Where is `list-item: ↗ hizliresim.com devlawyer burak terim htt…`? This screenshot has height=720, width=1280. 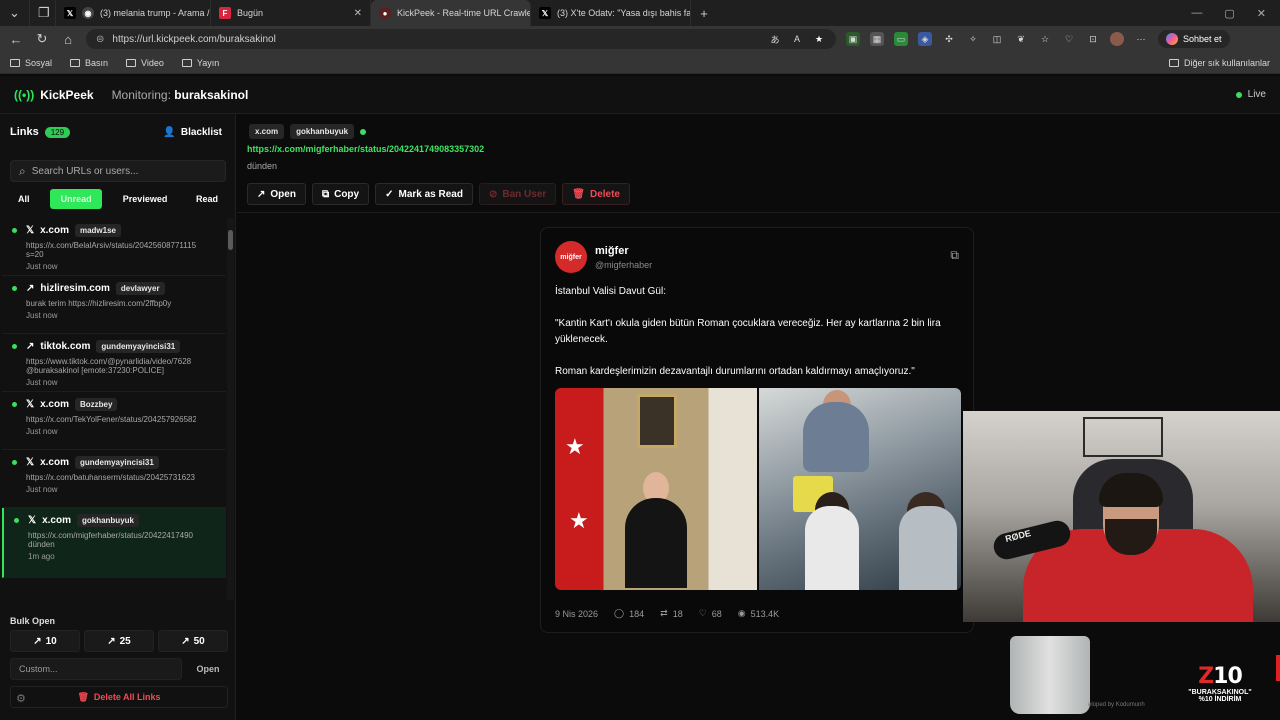
list-item: ↗ hizliresim.com devlawyer burak terim htt… is located at coordinates (114, 305).